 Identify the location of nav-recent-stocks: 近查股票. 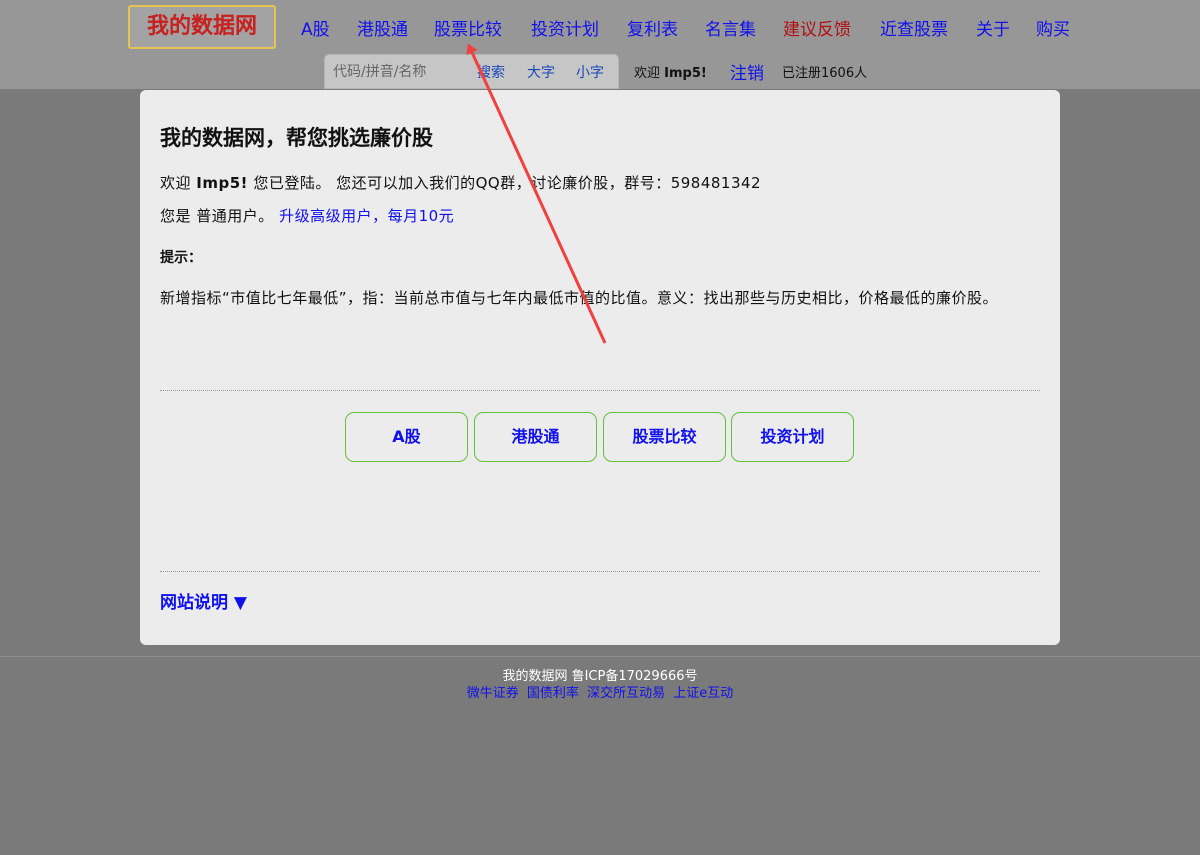
(914, 30).